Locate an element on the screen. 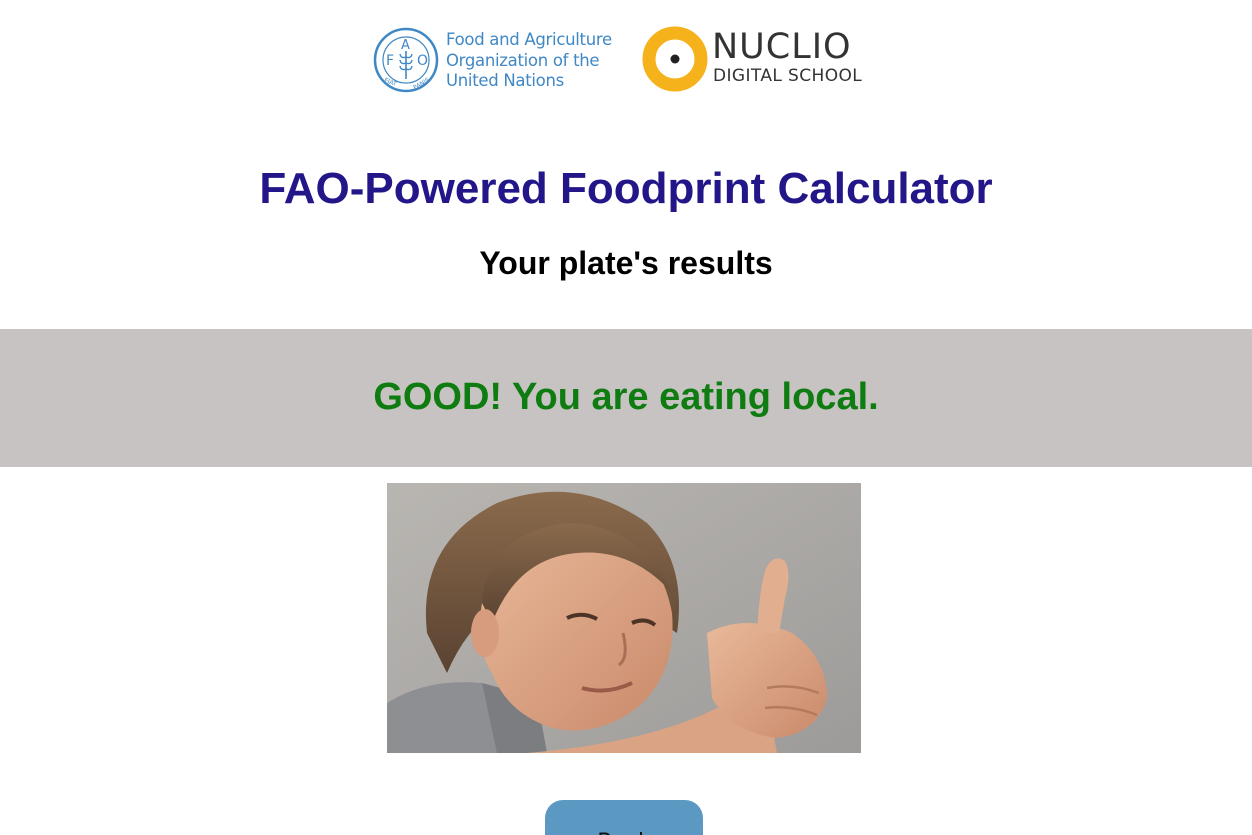 The width and height of the screenshot is (1252, 835). result-message: GOOD! You are eating local. is located at coordinates (626, 397).